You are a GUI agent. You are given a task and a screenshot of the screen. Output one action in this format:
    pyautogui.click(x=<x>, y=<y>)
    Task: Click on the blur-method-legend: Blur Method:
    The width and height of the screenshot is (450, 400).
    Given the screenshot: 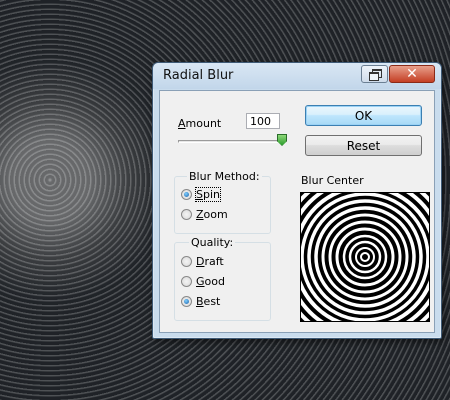 What is the action you would take?
    pyautogui.click(x=224, y=176)
    